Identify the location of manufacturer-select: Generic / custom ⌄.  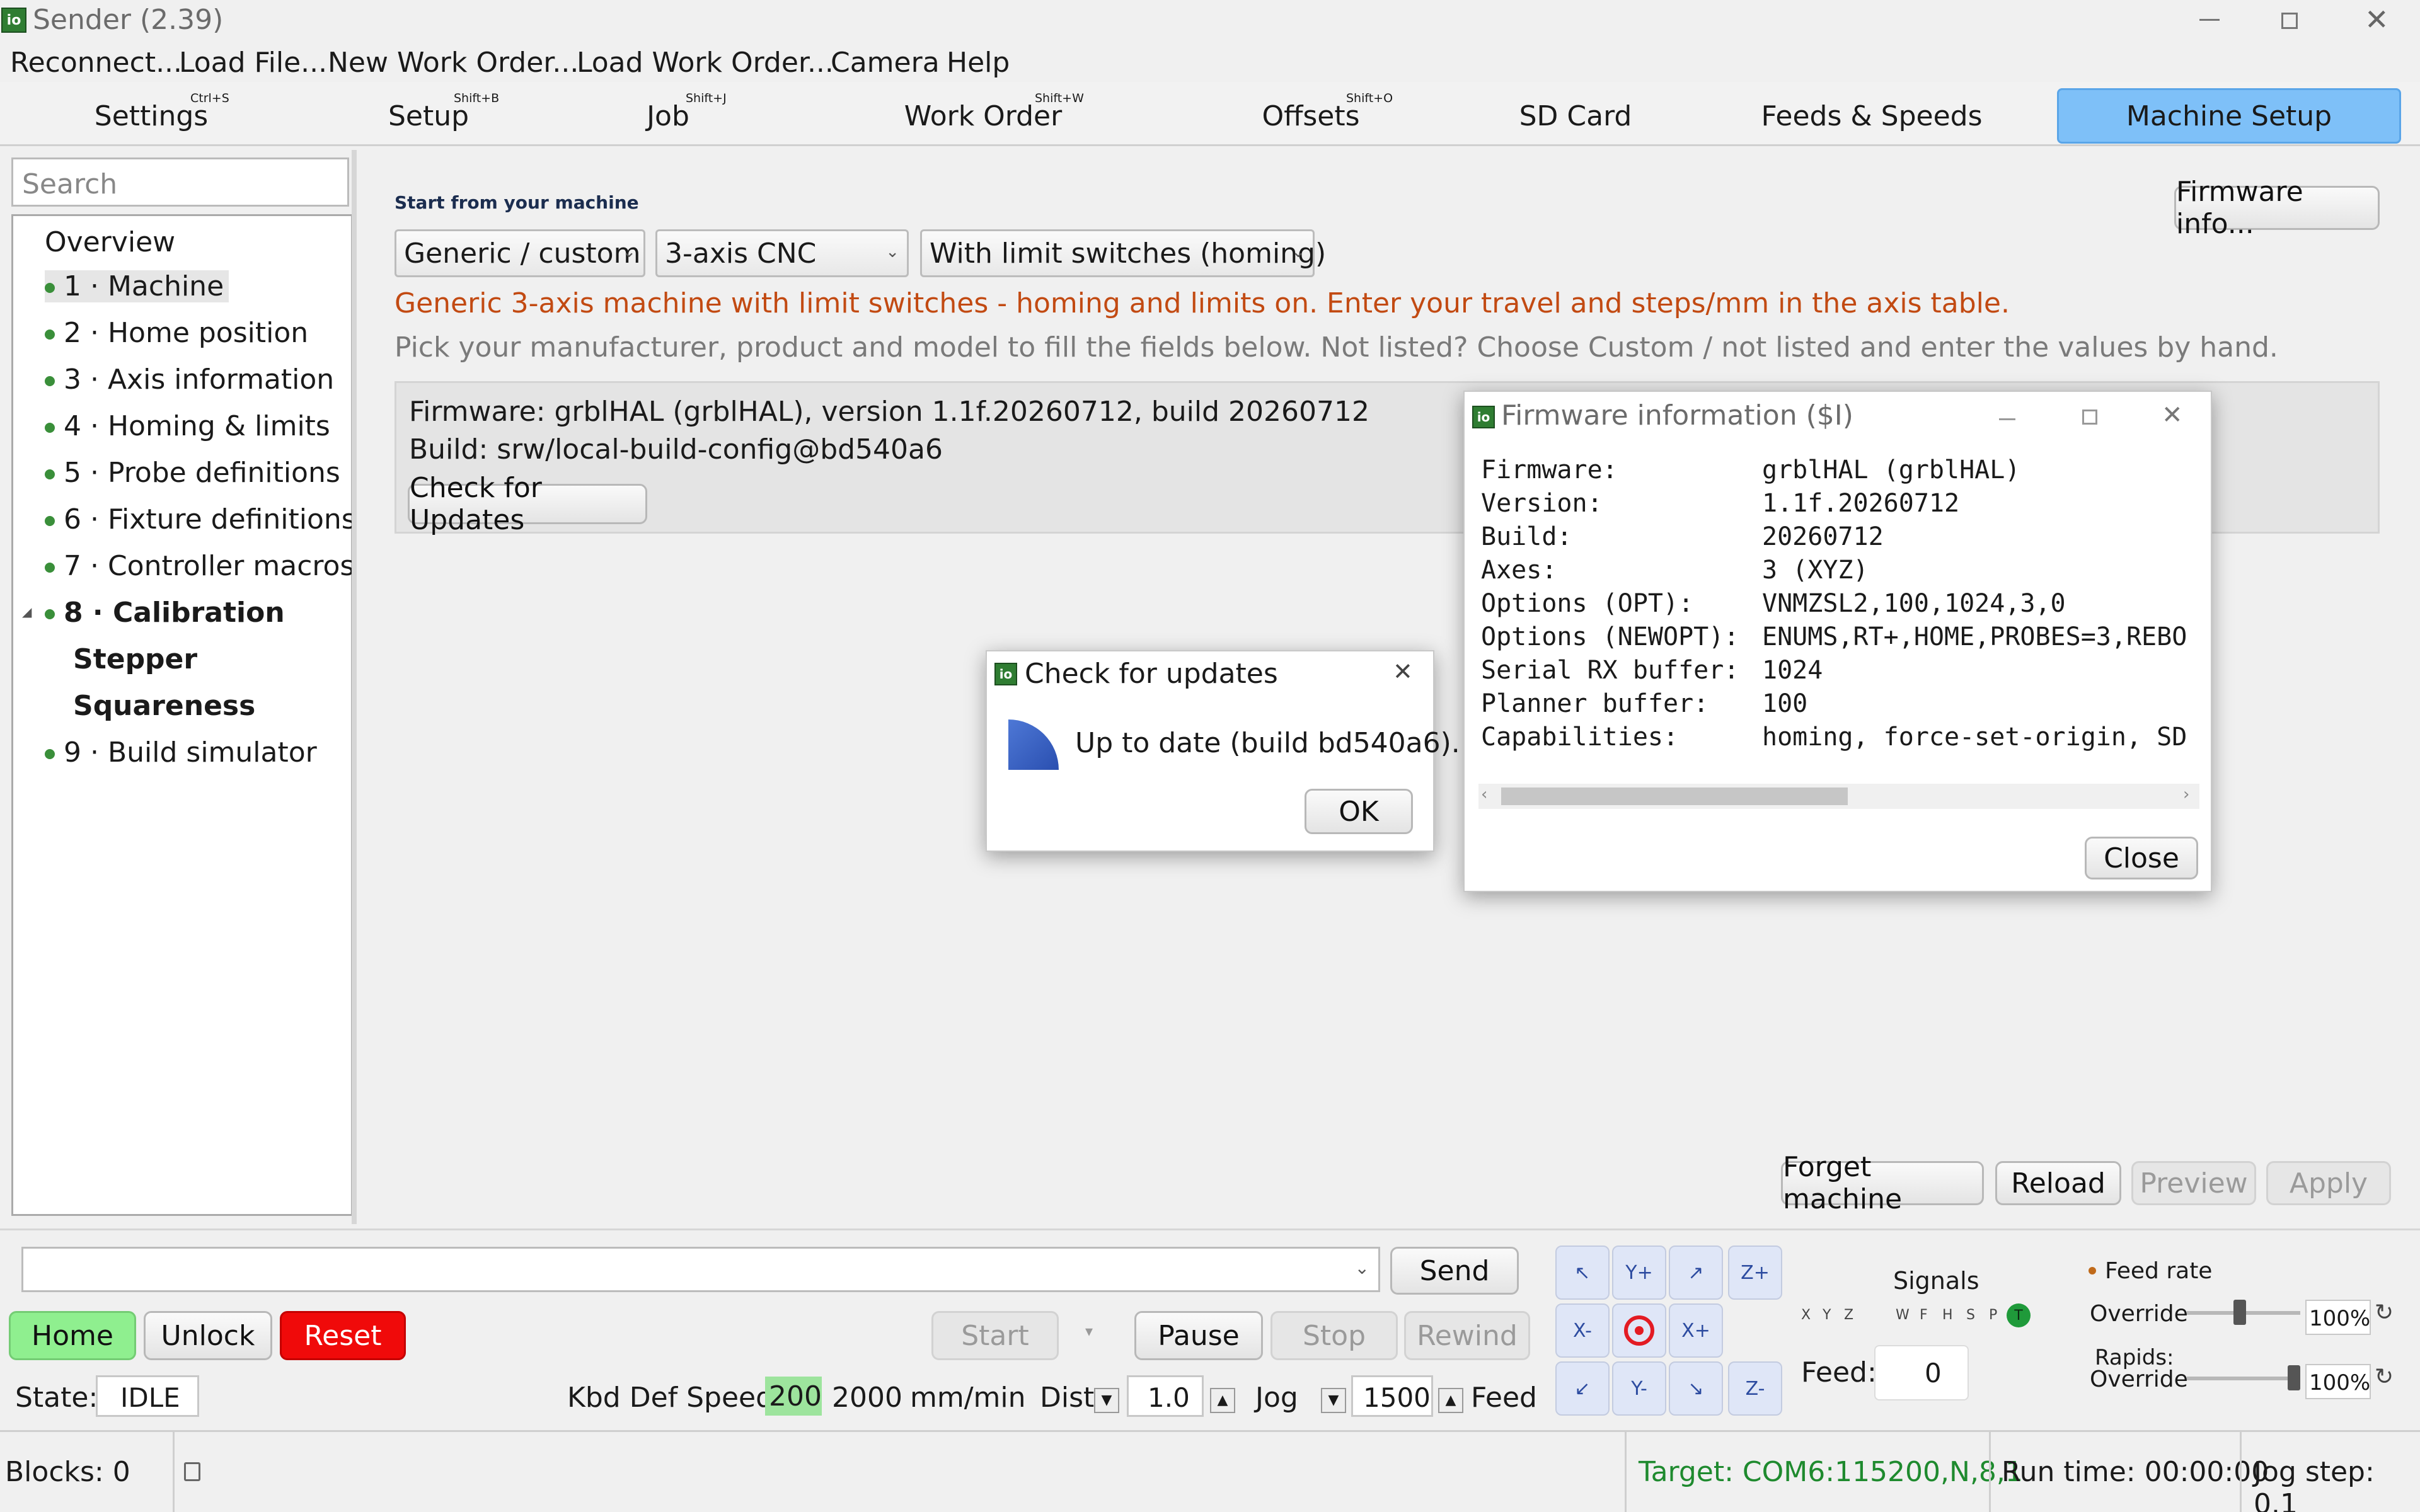
(520, 253).